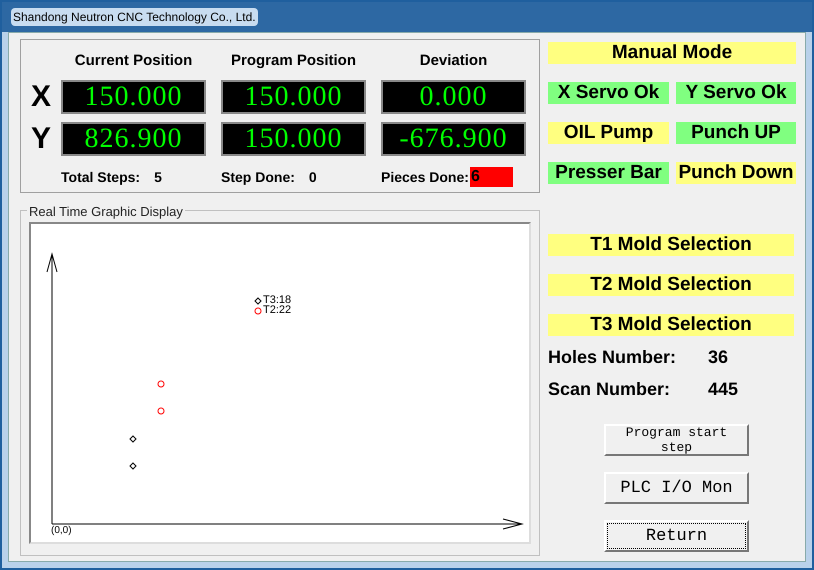  What do you see at coordinates (723, 389) in the screenshot?
I see `stat-value: 445` at bounding box center [723, 389].